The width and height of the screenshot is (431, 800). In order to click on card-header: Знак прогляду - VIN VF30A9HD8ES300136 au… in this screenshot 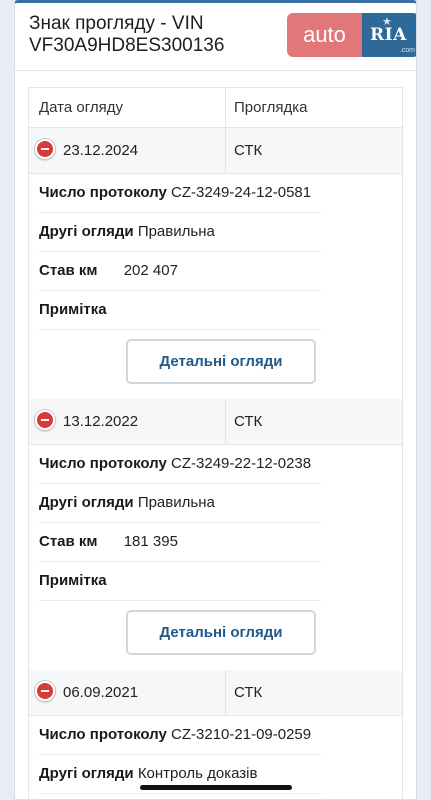, I will do `click(215, 37)`.